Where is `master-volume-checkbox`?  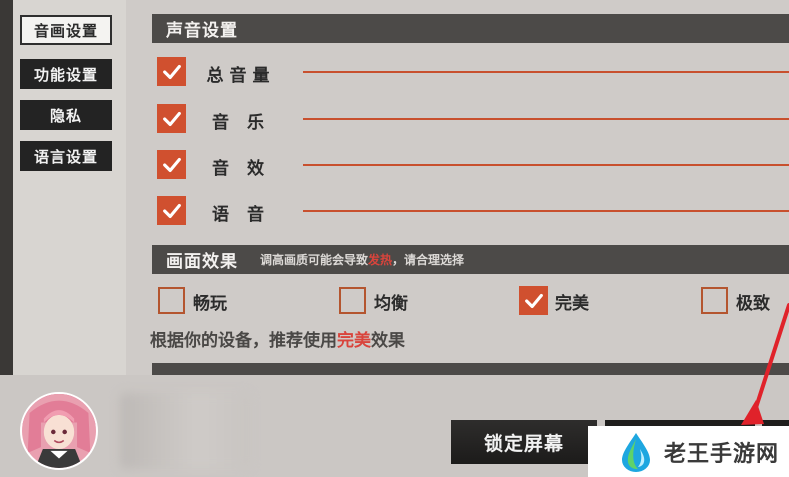 master-volume-checkbox is located at coordinates (171, 71).